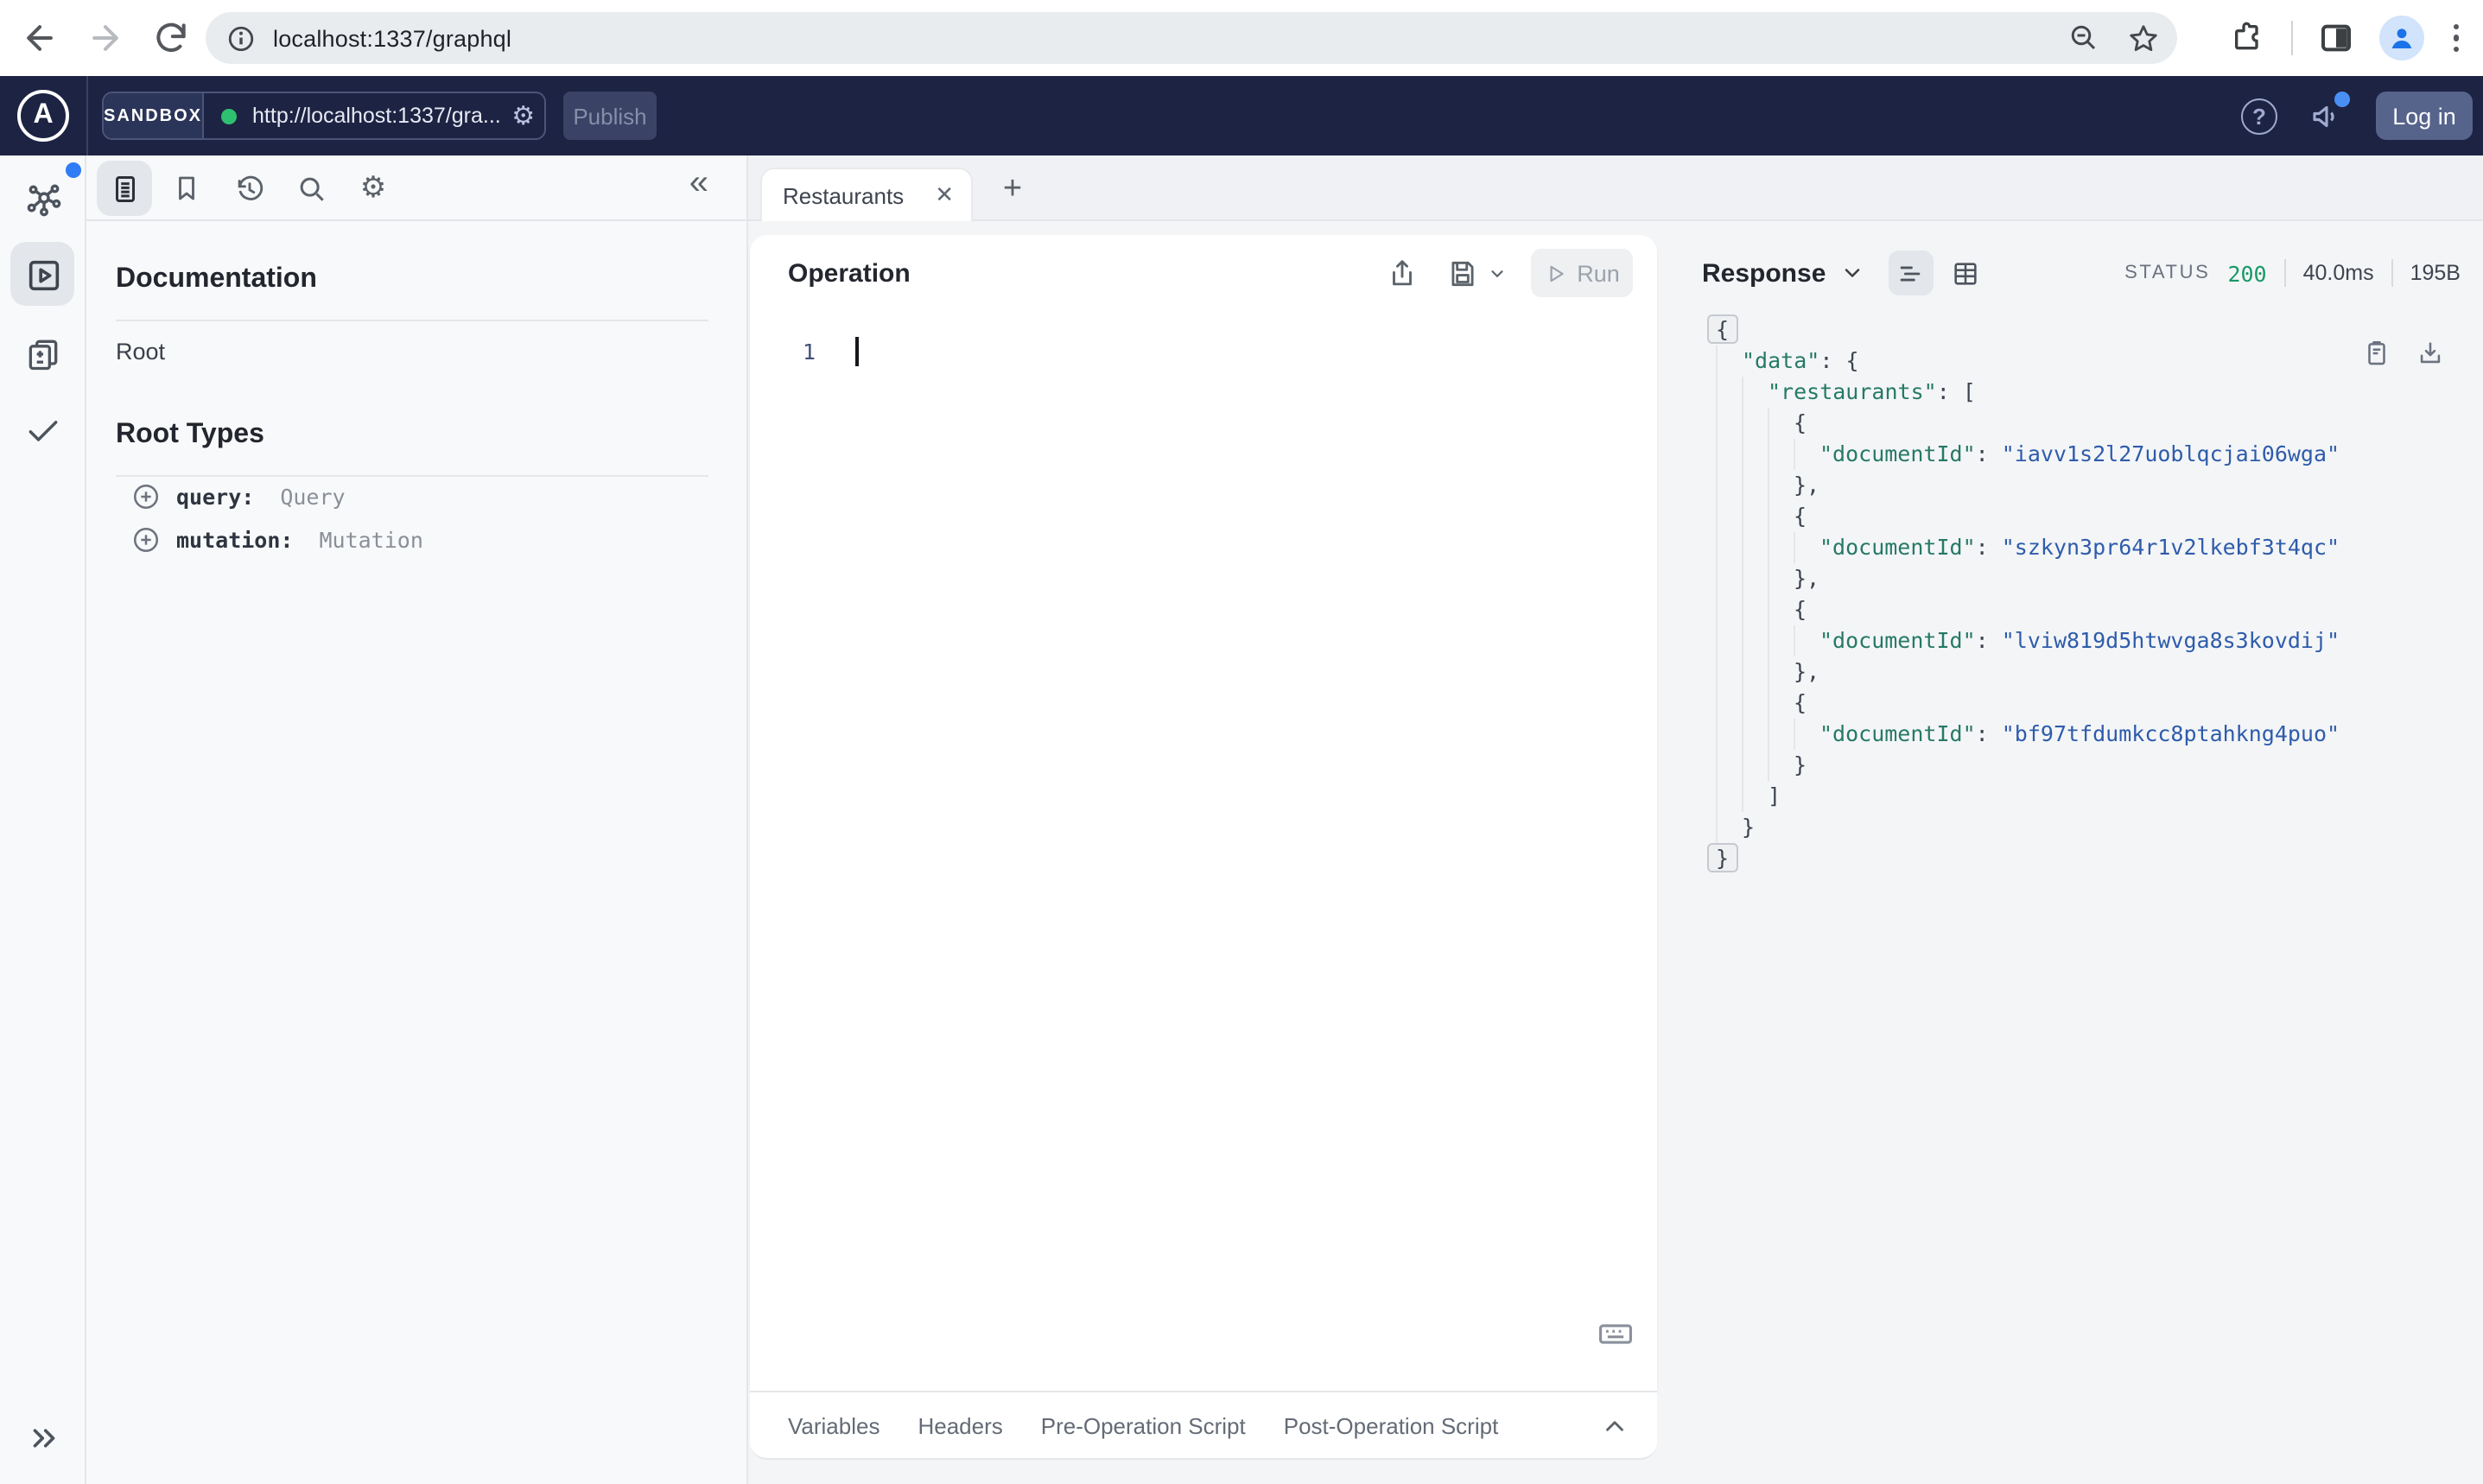 Image resolution: width=2483 pixels, height=1484 pixels. I want to click on extensions-icon, so click(2247, 38).